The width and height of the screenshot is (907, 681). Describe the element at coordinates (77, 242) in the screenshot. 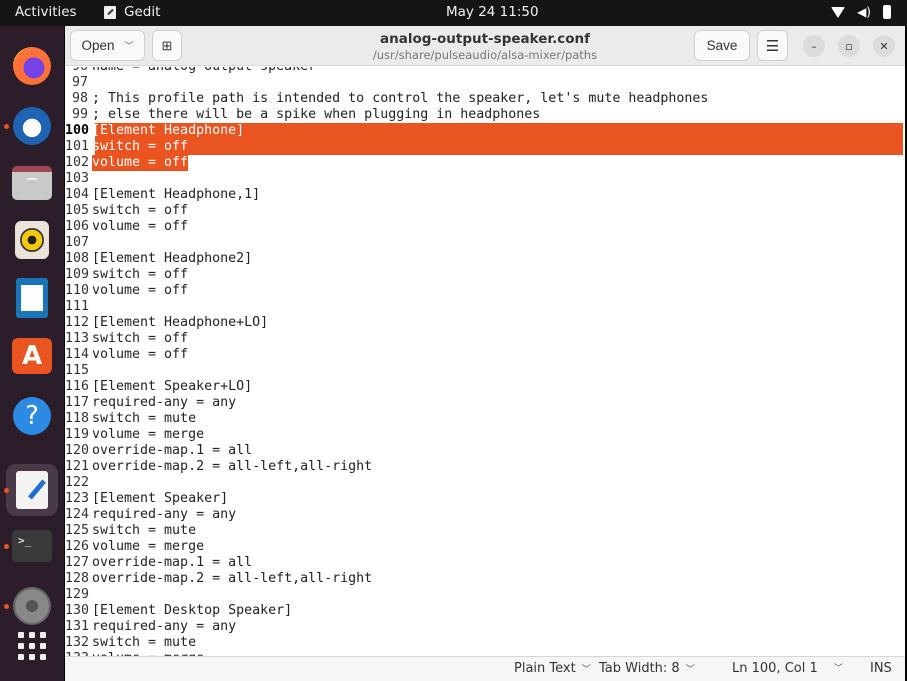

I see `line-number: 107` at that location.